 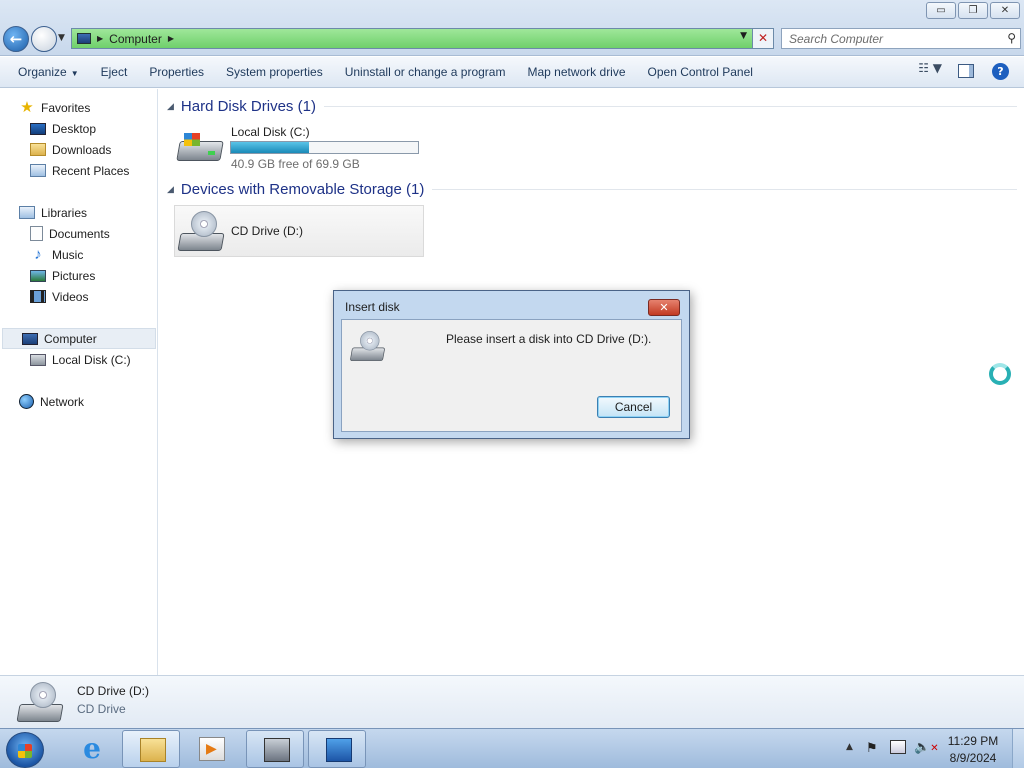 I want to click on drive-free-space: 40.9 GB free of 69.9 GB, so click(x=295, y=164).